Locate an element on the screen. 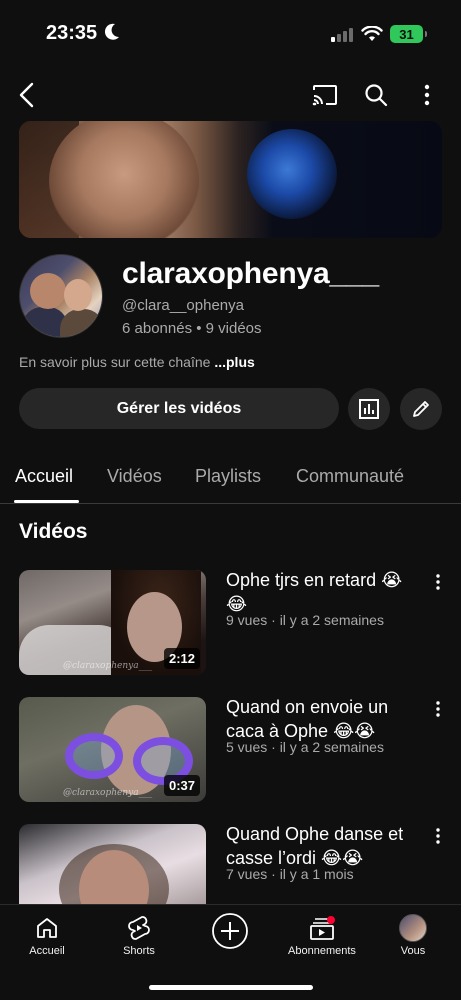  cast-button is located at coordinates (325, 95).